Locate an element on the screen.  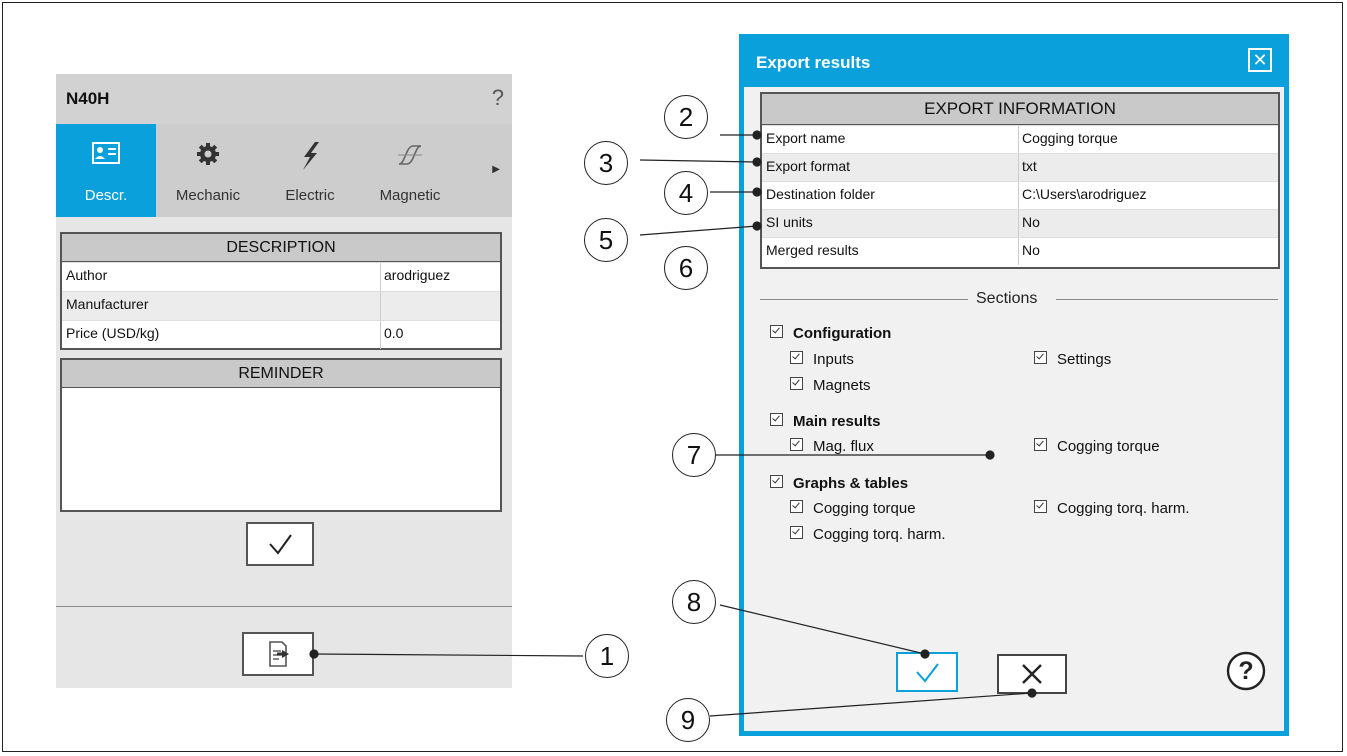
callout-2: 2 is located at coordinates (686, 117).